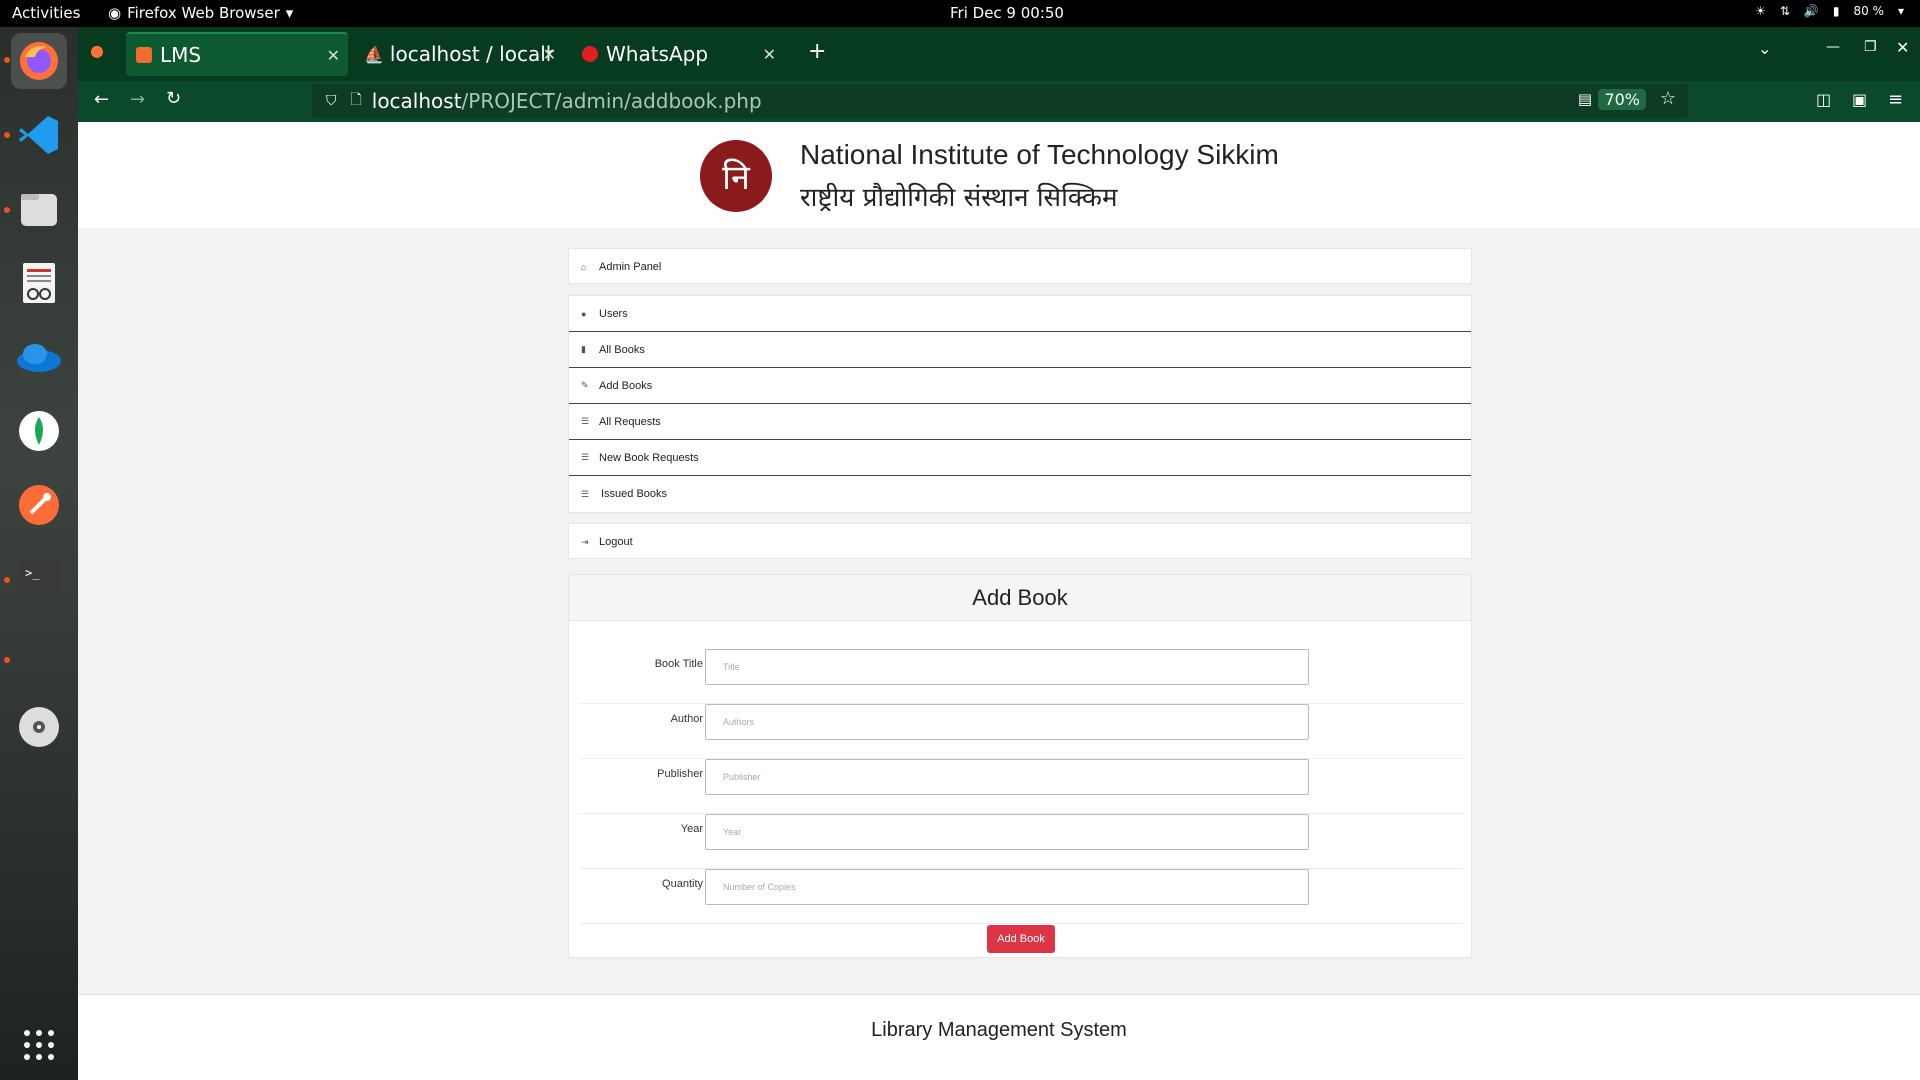 The height and width of the screenshot is (1080, 1920). I want to click on menu-item-issued-books: ☰ Issued Books, so click(1020, 494).